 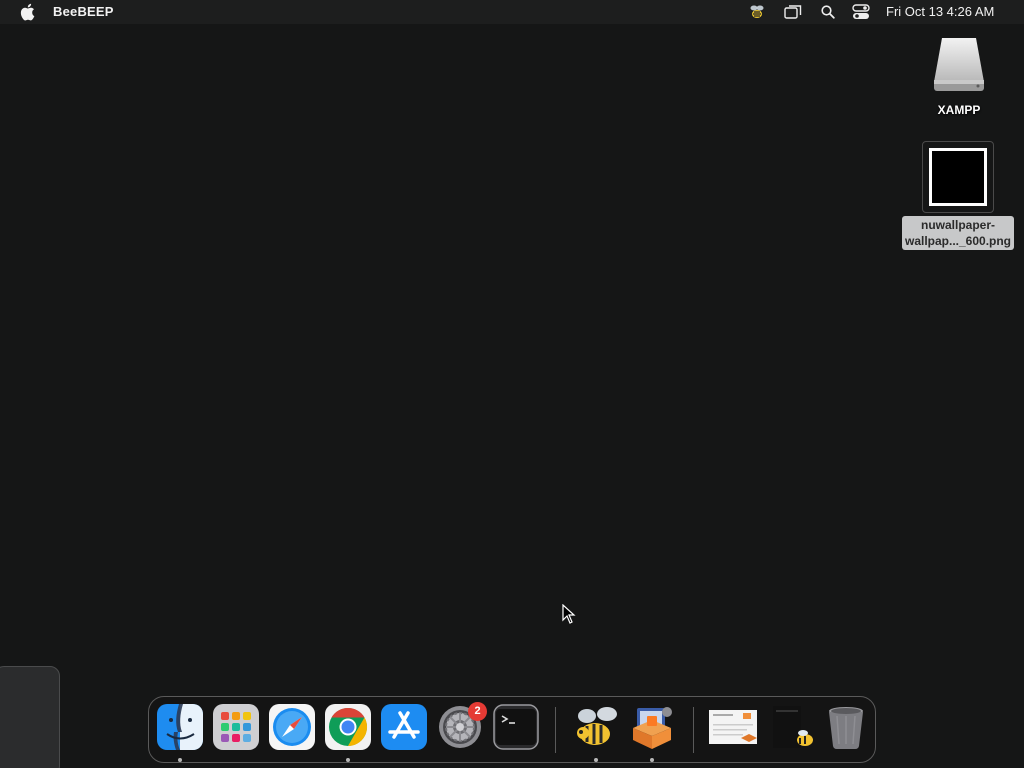 I want to click on screenshot-thumbnail-icon, so click(x=792, y=727).